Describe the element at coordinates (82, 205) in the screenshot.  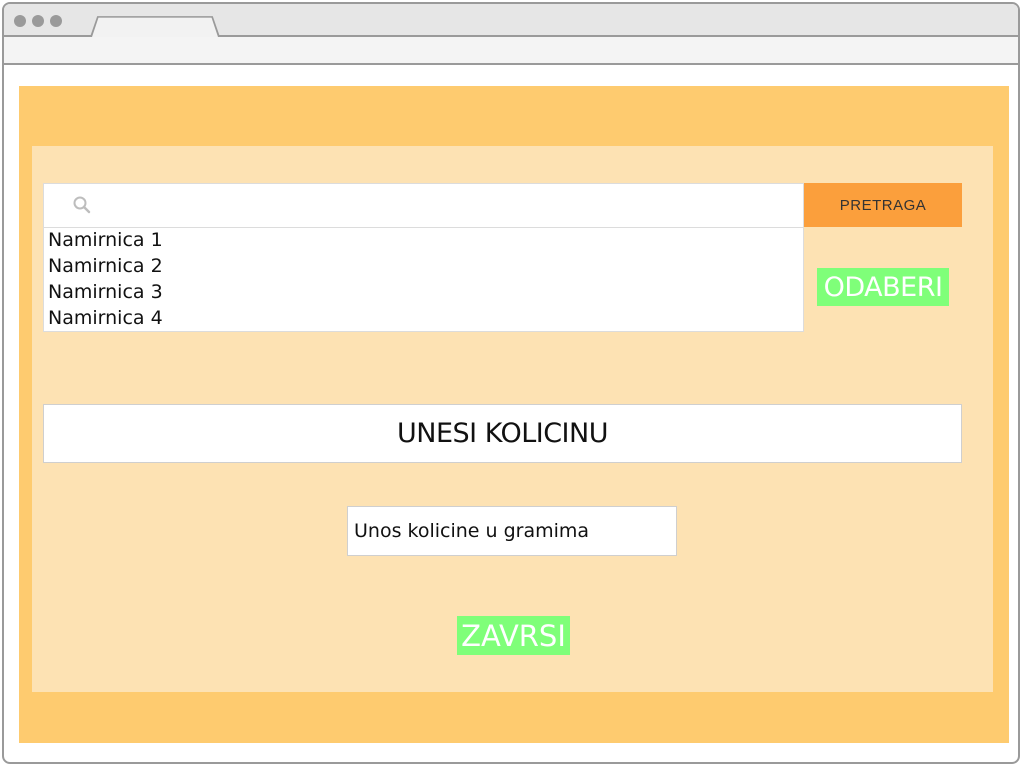
I see `search-icon` at that location.